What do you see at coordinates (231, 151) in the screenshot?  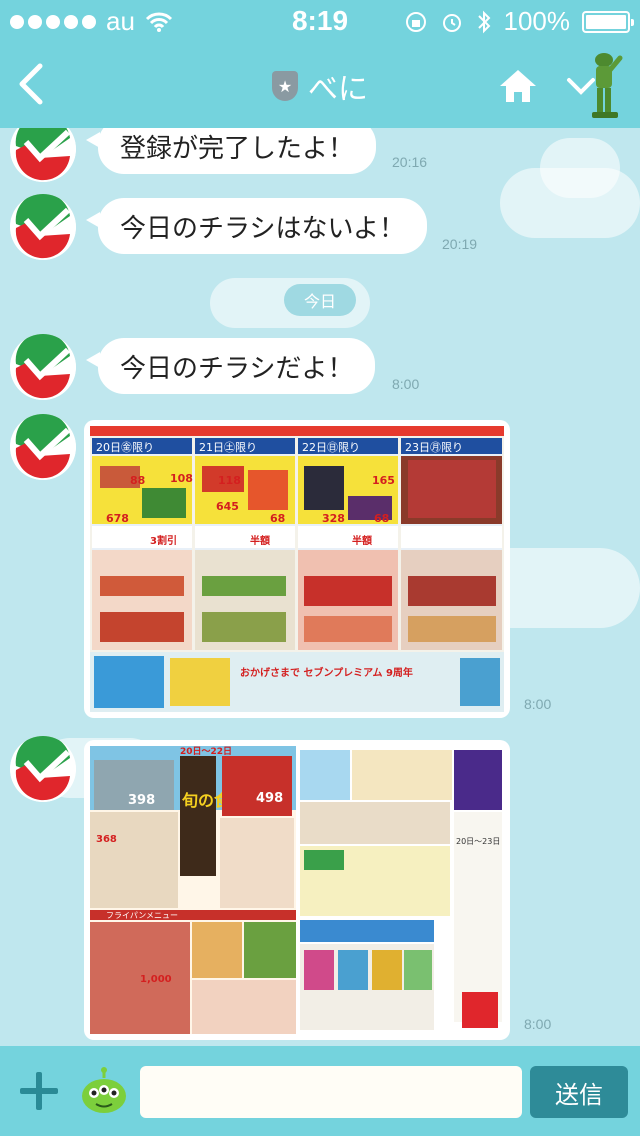 I see `message-bubble: 登録が完了したよ！` at bounding box center [231, 151].